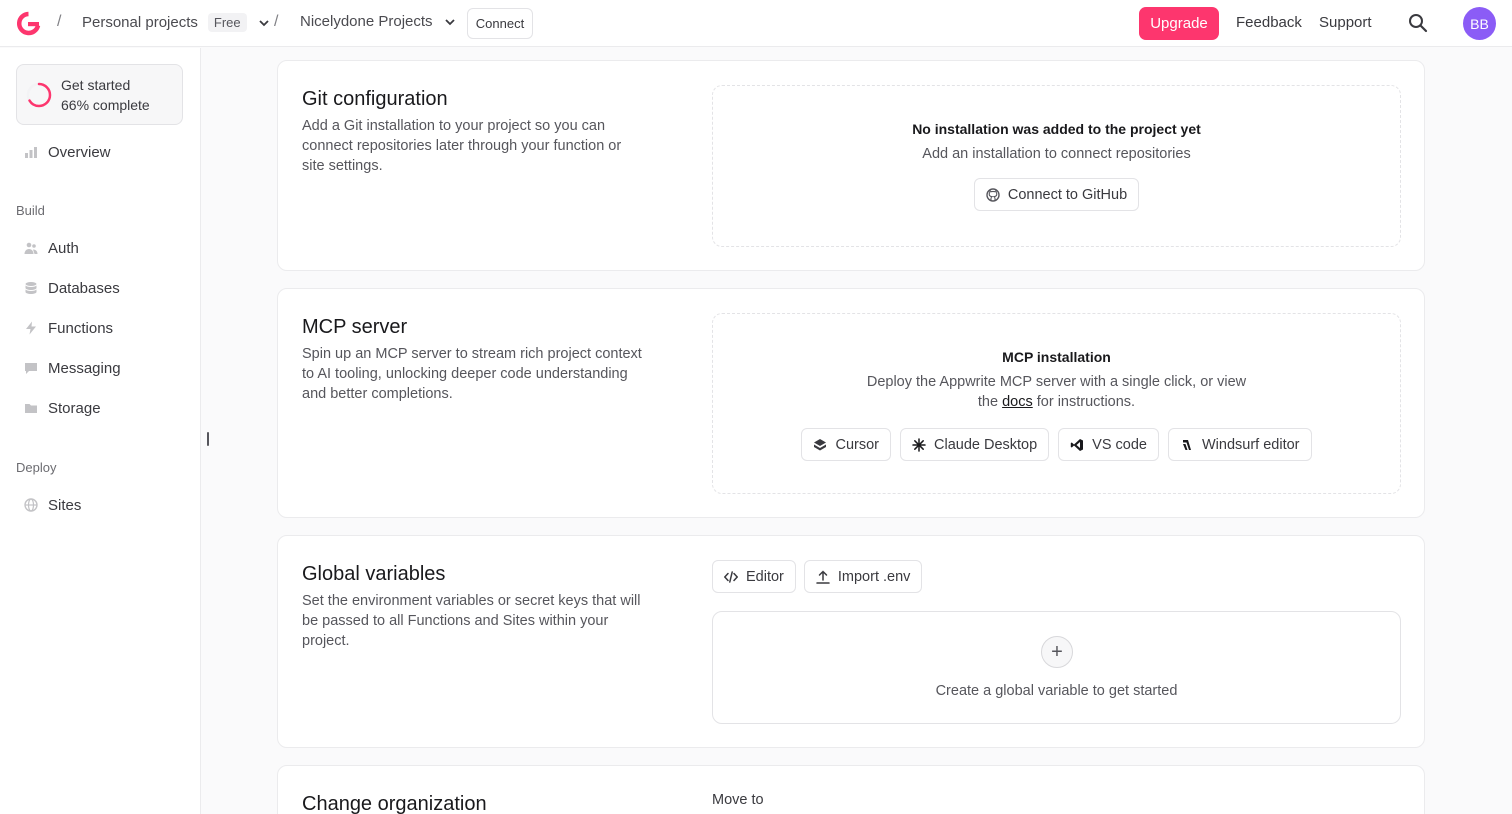 The image size is (1512, 814). I want to click on cursor-button: Cursor, so click(846, 444).